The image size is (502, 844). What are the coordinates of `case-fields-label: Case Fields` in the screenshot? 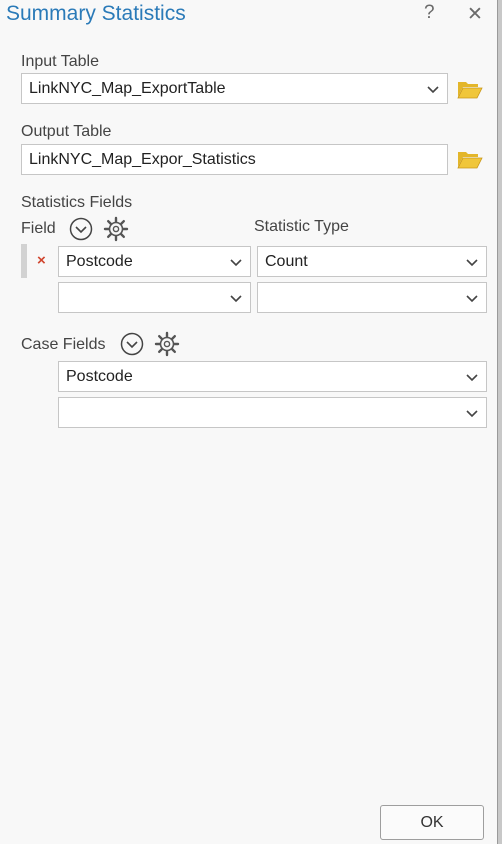 It's located at (63, 344).